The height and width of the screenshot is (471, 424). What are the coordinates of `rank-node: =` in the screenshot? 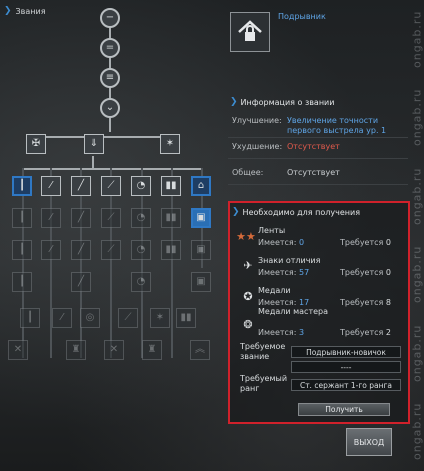 It's located at (110, 48).